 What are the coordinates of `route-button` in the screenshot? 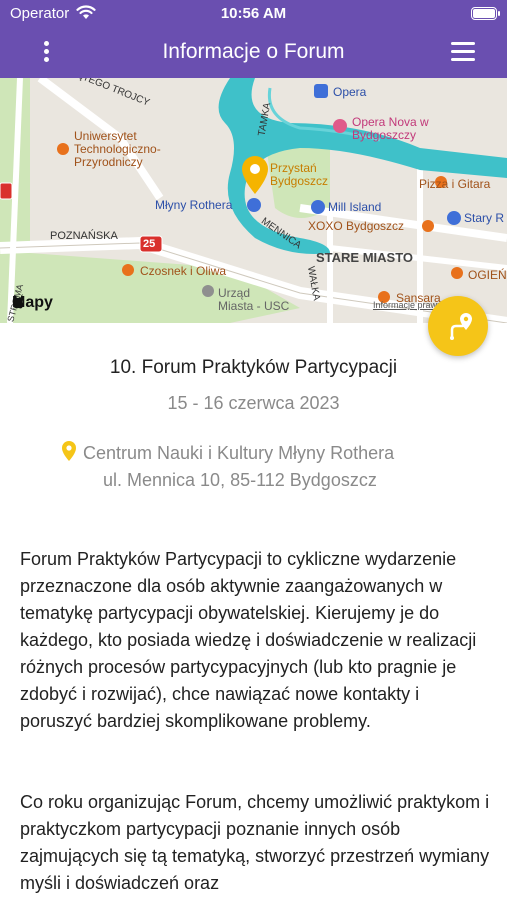 It's located at (458, 326).